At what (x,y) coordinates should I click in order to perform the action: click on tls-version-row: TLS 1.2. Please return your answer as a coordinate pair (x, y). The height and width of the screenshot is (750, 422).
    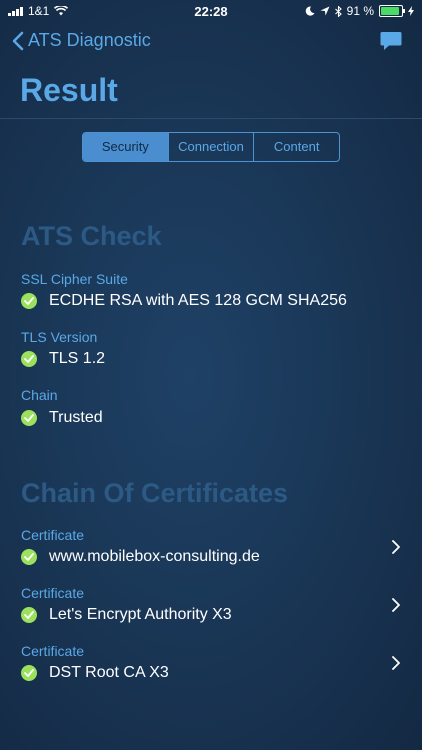
    Looking at the image, I should click on (63, 359).